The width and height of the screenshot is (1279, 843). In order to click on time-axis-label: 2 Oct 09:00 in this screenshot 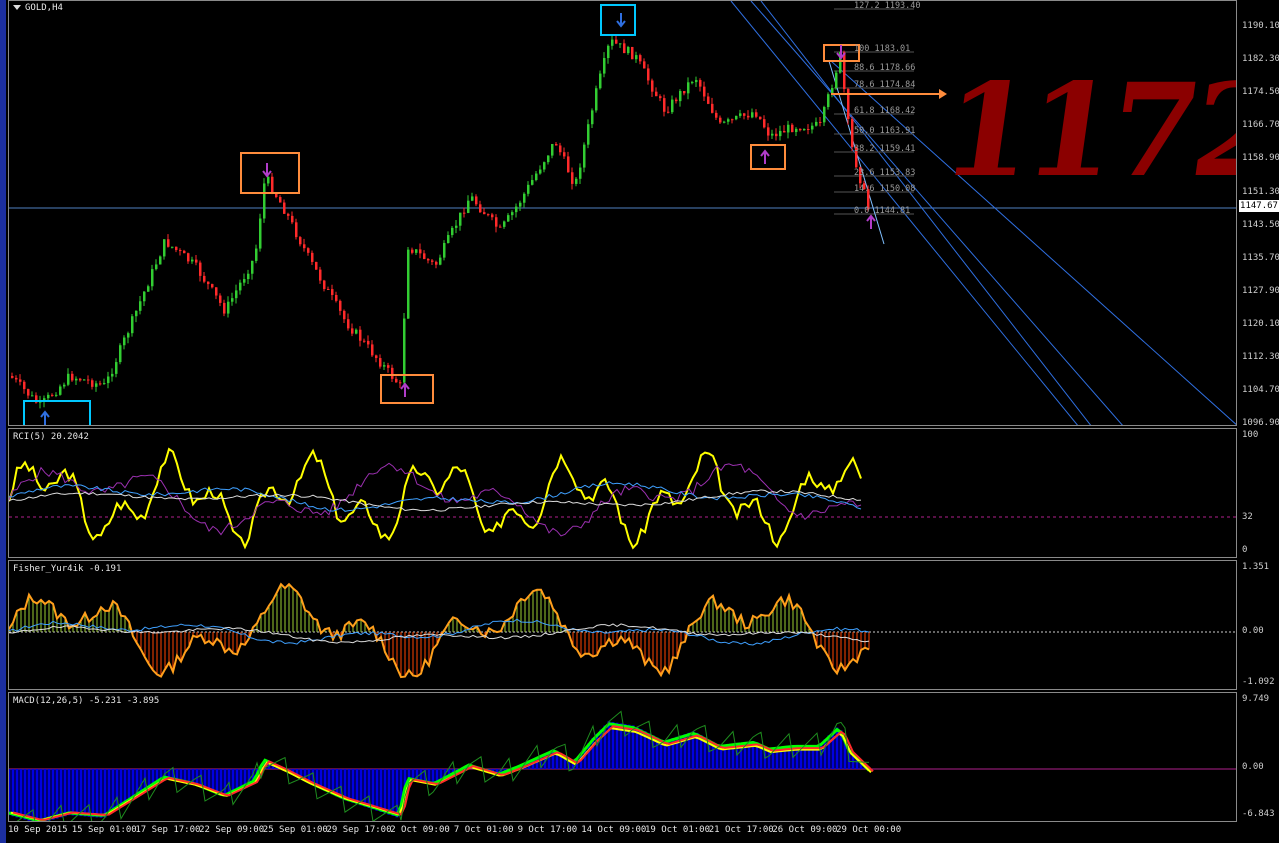, I will do `click(420, 830)`.